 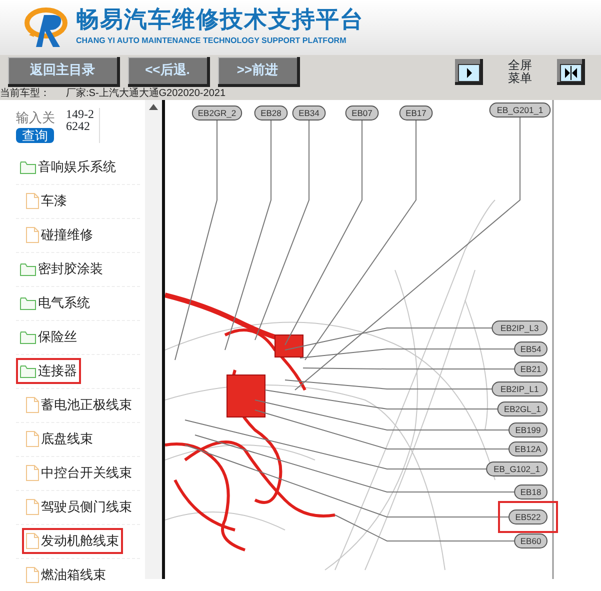 What do you see at coordinates (520, 110) in the screenshot?
I see `connector-label: EB_G201_1` at bounding box center [520, 110].